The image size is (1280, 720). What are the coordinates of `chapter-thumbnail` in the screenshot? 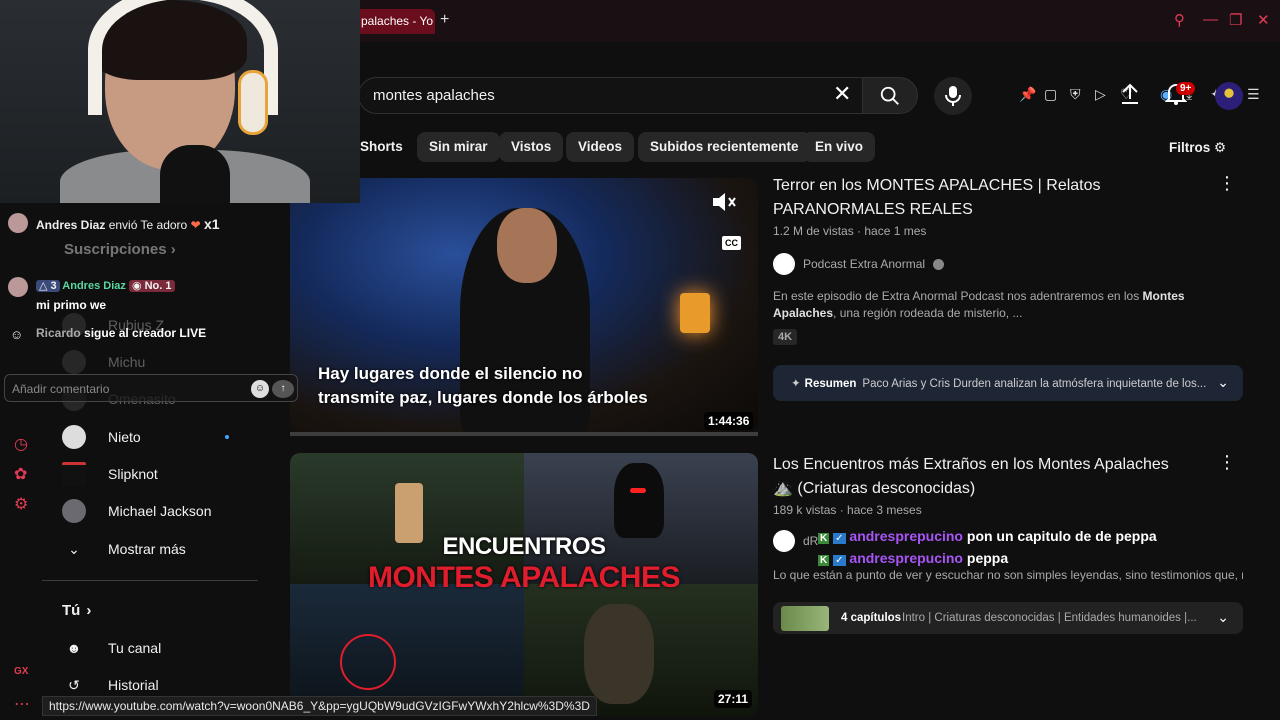 It's located at (805, 618).